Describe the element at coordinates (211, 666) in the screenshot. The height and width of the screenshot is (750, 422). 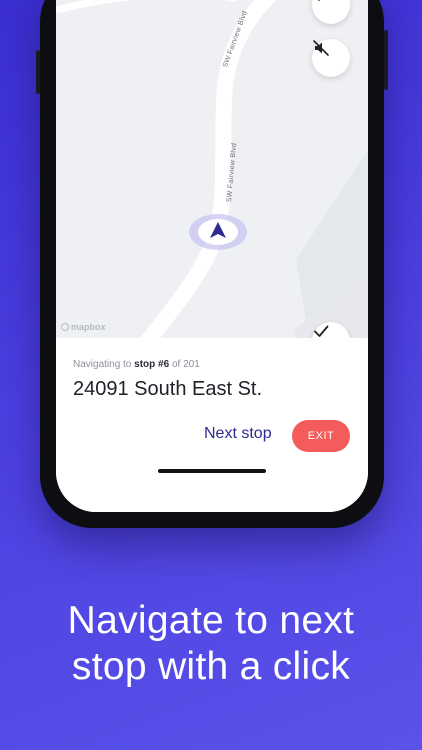
I see `promo-headline-line-2: stop with a click` at that location.